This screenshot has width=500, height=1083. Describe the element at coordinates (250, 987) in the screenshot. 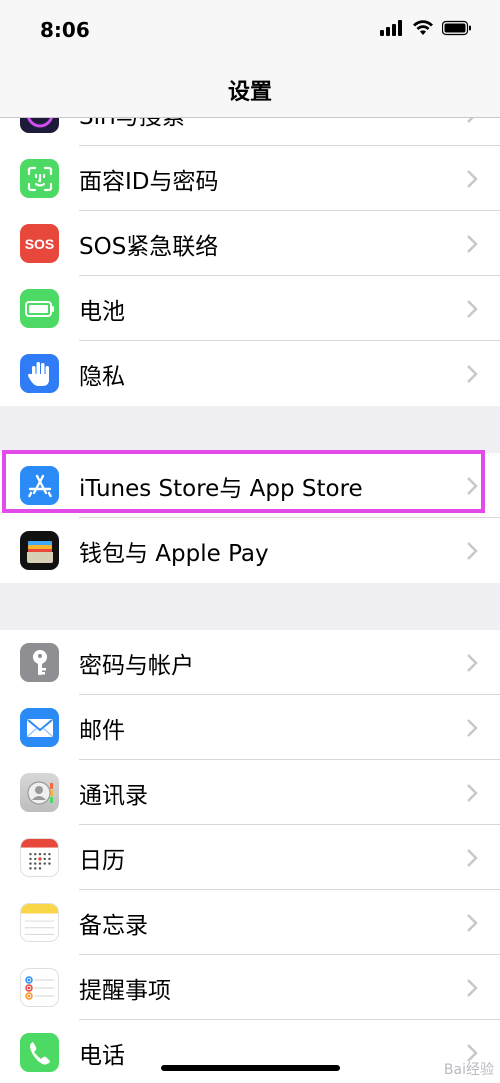

I see `settings-row-reminders: 提醒事项` at that location.